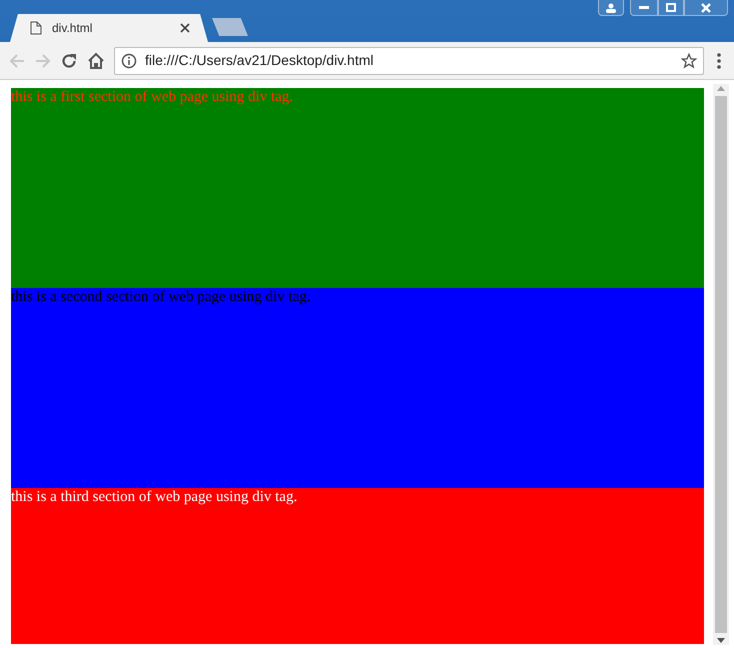 This screenshot has height=648, width=734. I want to click on maximize-icon, so click(671, 7).